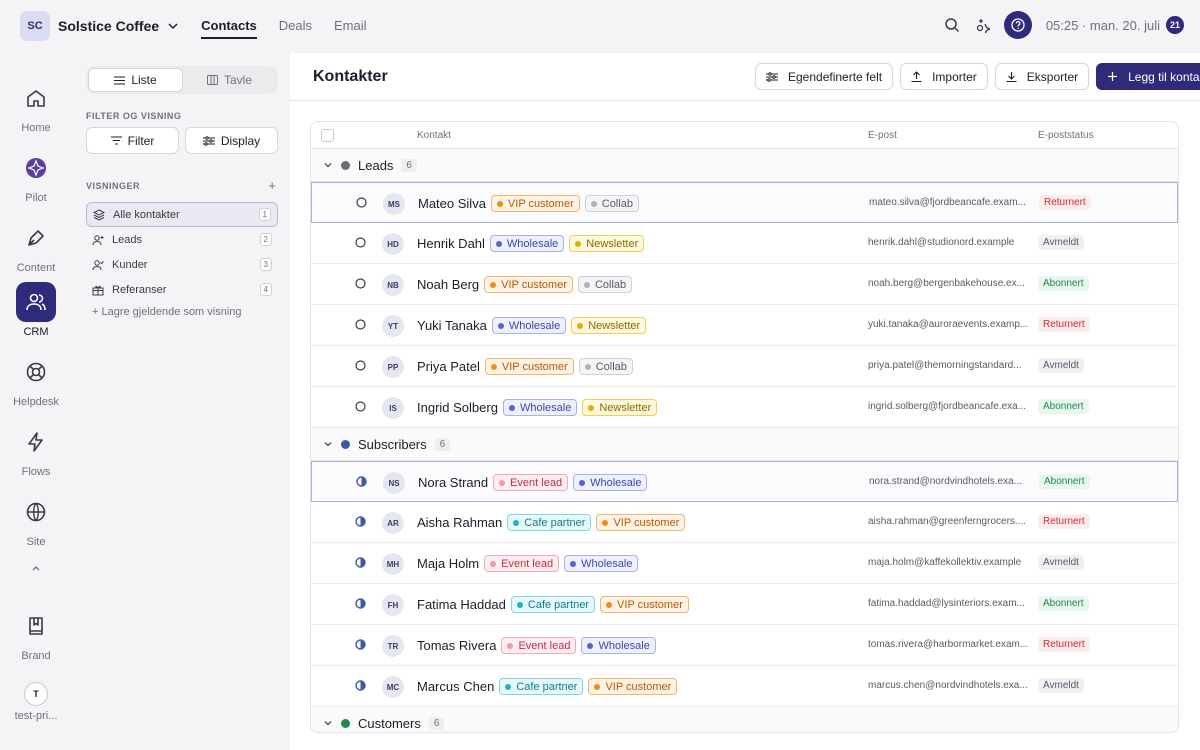  What do you see at coordinates (36, 634) in the screenshot?
I see `rail-brand: Brand` at bounding box center [36, 634].